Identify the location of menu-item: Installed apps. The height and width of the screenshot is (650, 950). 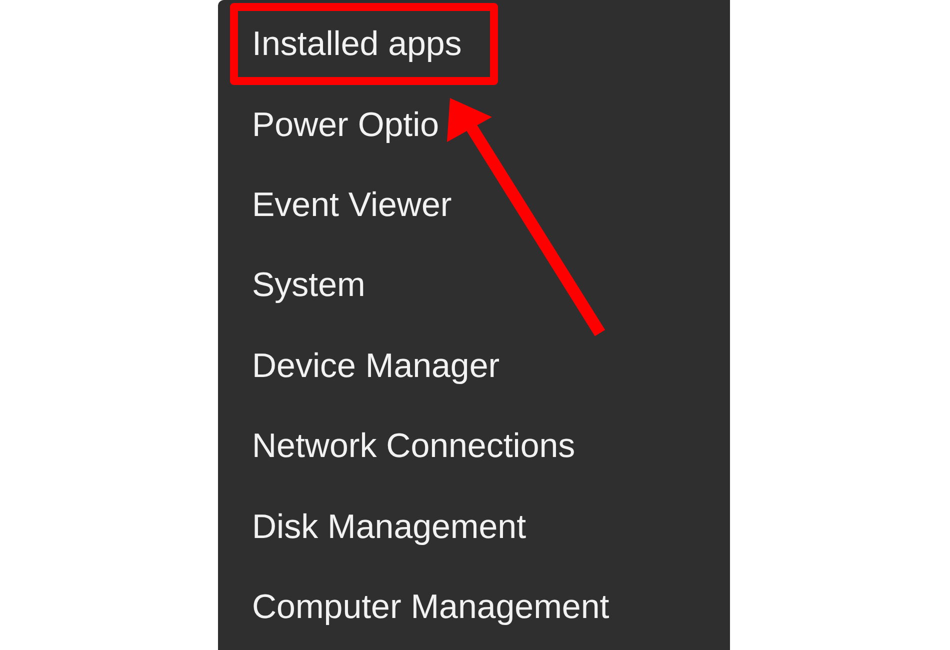
(357, 44).